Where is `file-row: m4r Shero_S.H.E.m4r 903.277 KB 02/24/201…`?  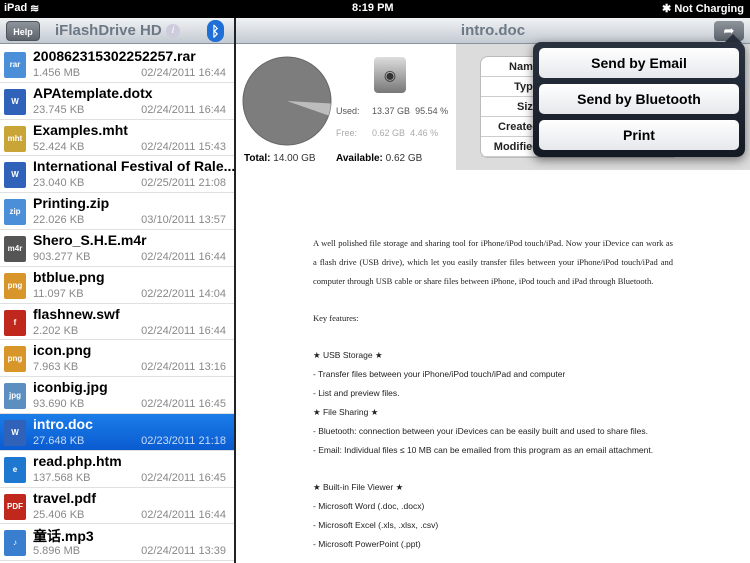
file-row: m4r Shero_S.H.E.m4r 903.277 KB 02/24/201… is located at coordinates (117, 248).